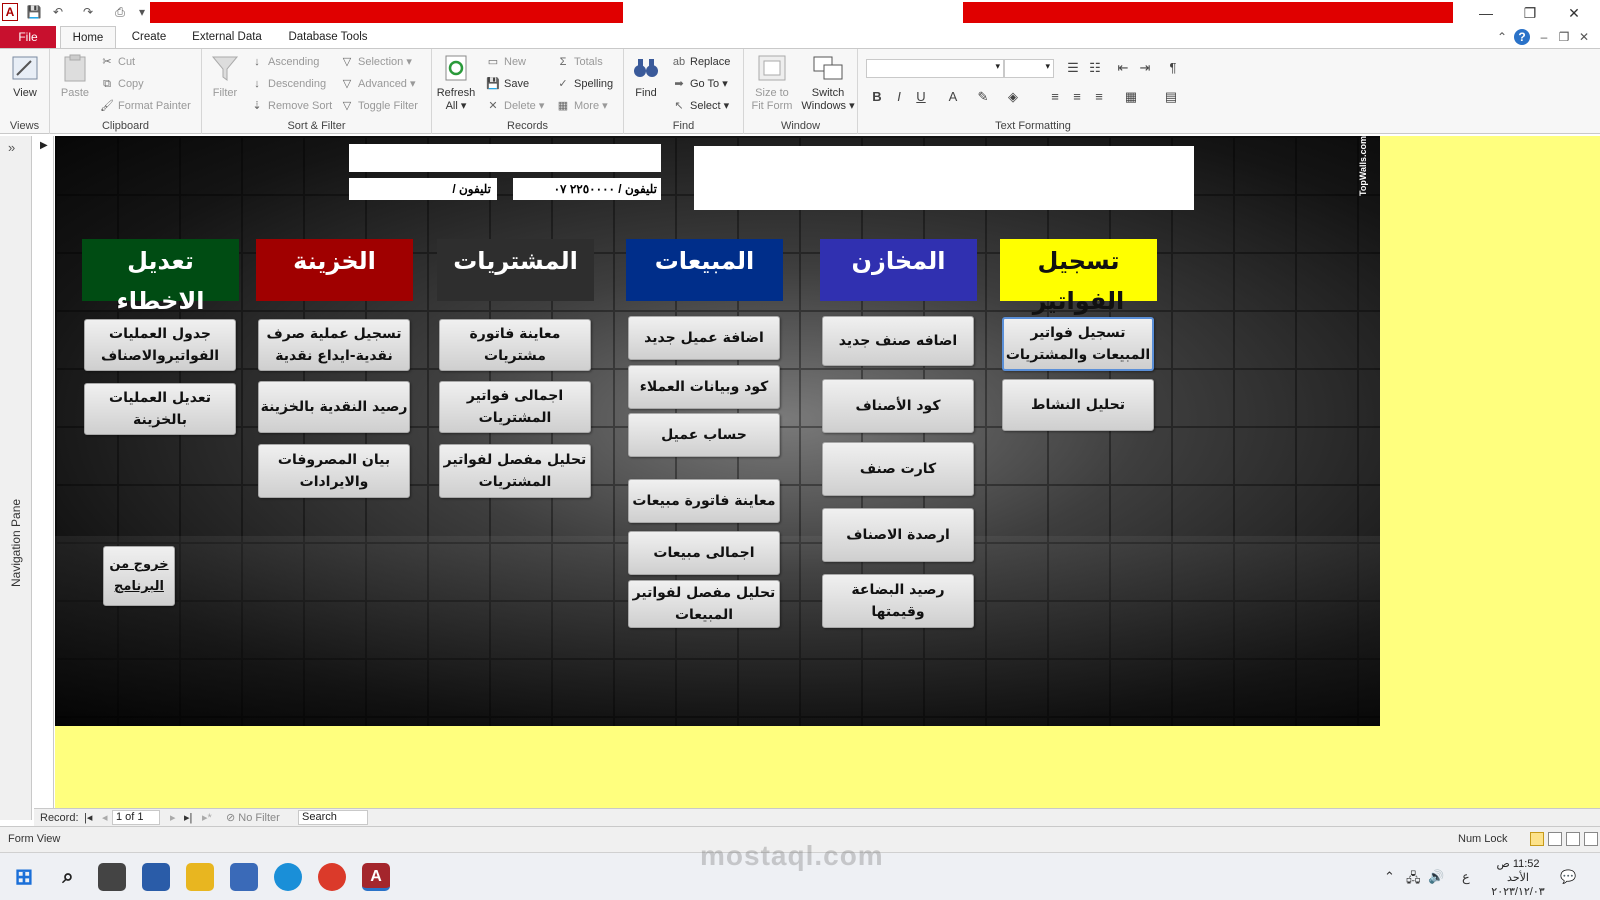 This screenshot has height=900, width=1600. I want to click on total-sales-button: اجمالى مبيعات, so click(704, 553).